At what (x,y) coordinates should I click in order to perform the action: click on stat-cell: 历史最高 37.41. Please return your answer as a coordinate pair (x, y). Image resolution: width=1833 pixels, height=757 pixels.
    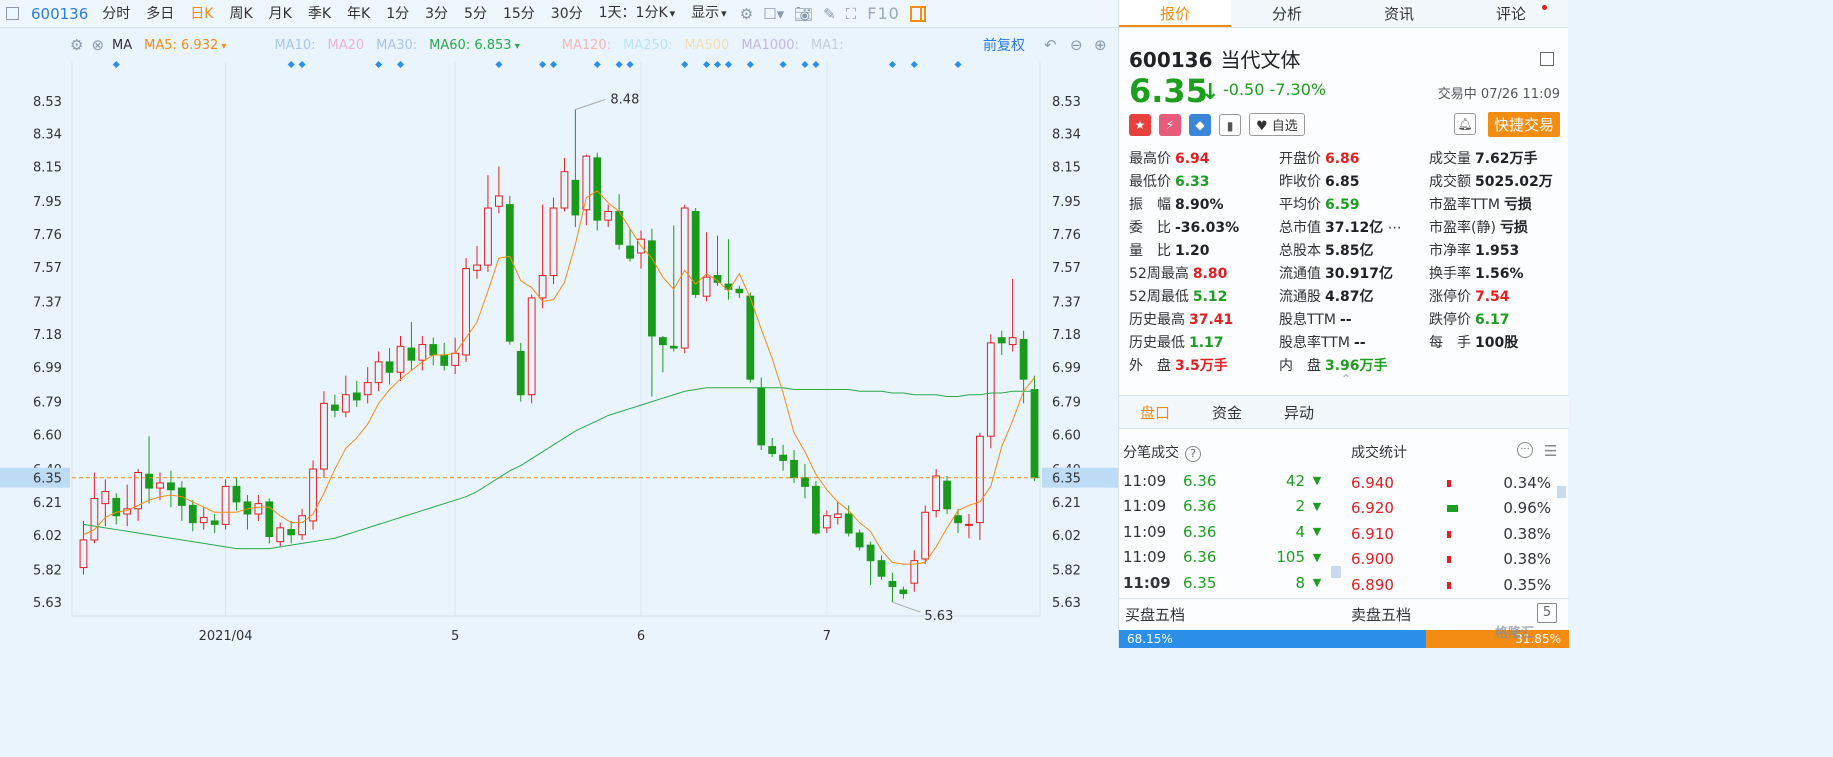
    Looking at the image, I should click on (1204, 320).